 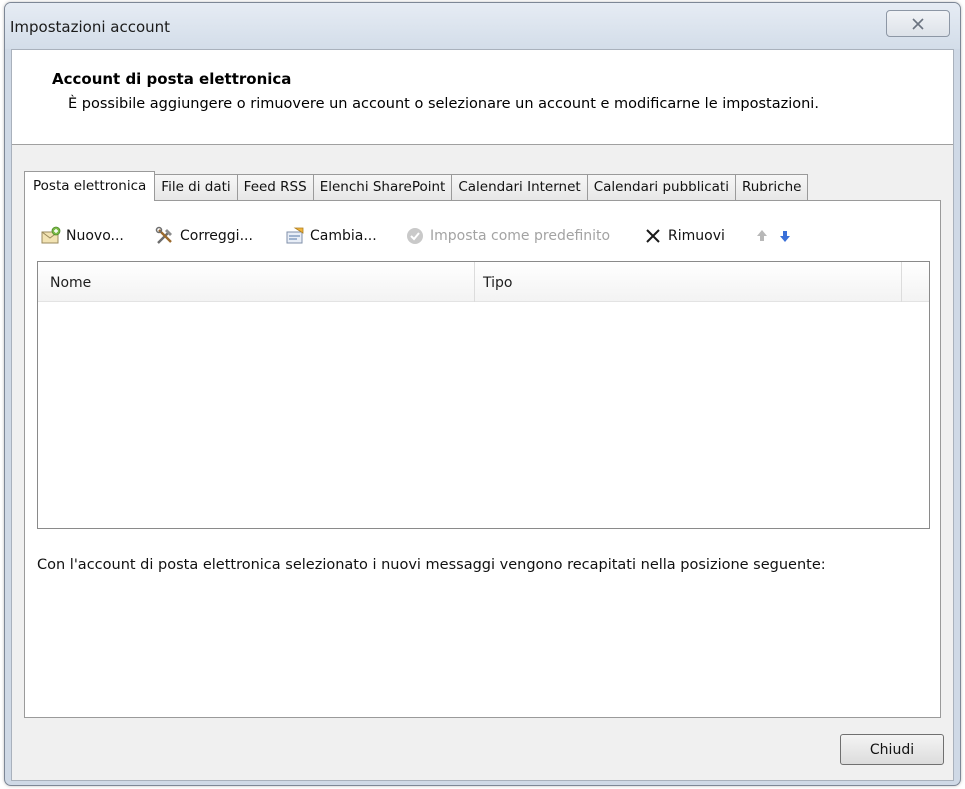 I want to click on set-default-button: Imposta come predefinito, so click(x=507, y=236).